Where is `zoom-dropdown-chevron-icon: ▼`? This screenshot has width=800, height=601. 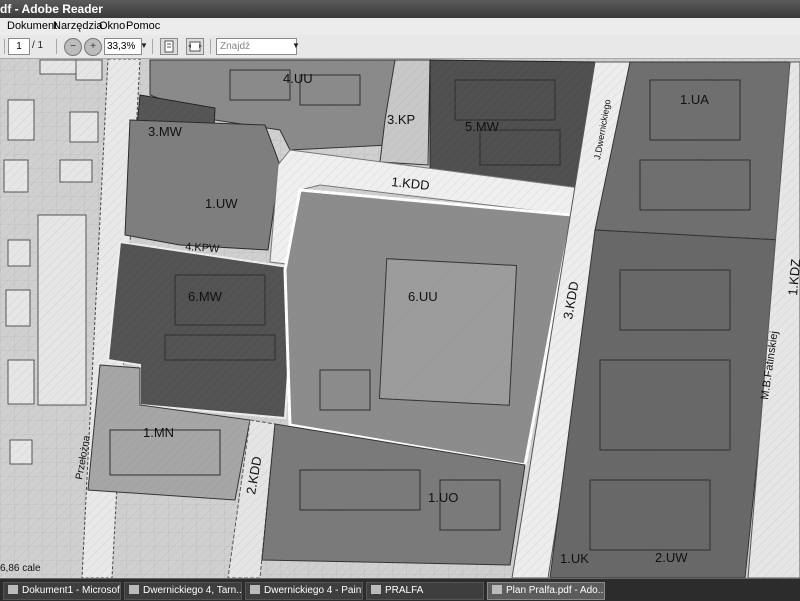
zoom-dropdown-chevron-icon: ▼ is located at coordinates (144, 45).